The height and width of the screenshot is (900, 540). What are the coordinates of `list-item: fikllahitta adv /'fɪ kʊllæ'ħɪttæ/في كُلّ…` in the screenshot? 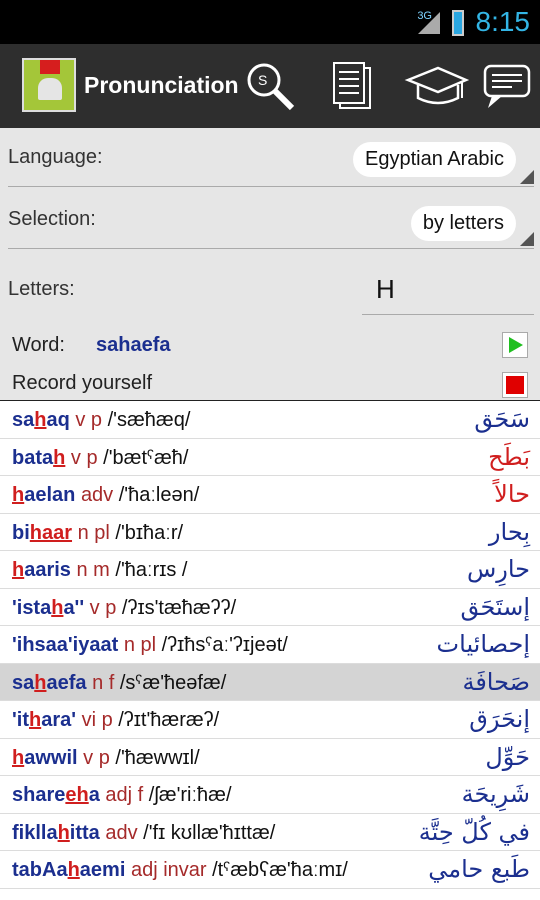 It's located at (270, 832).